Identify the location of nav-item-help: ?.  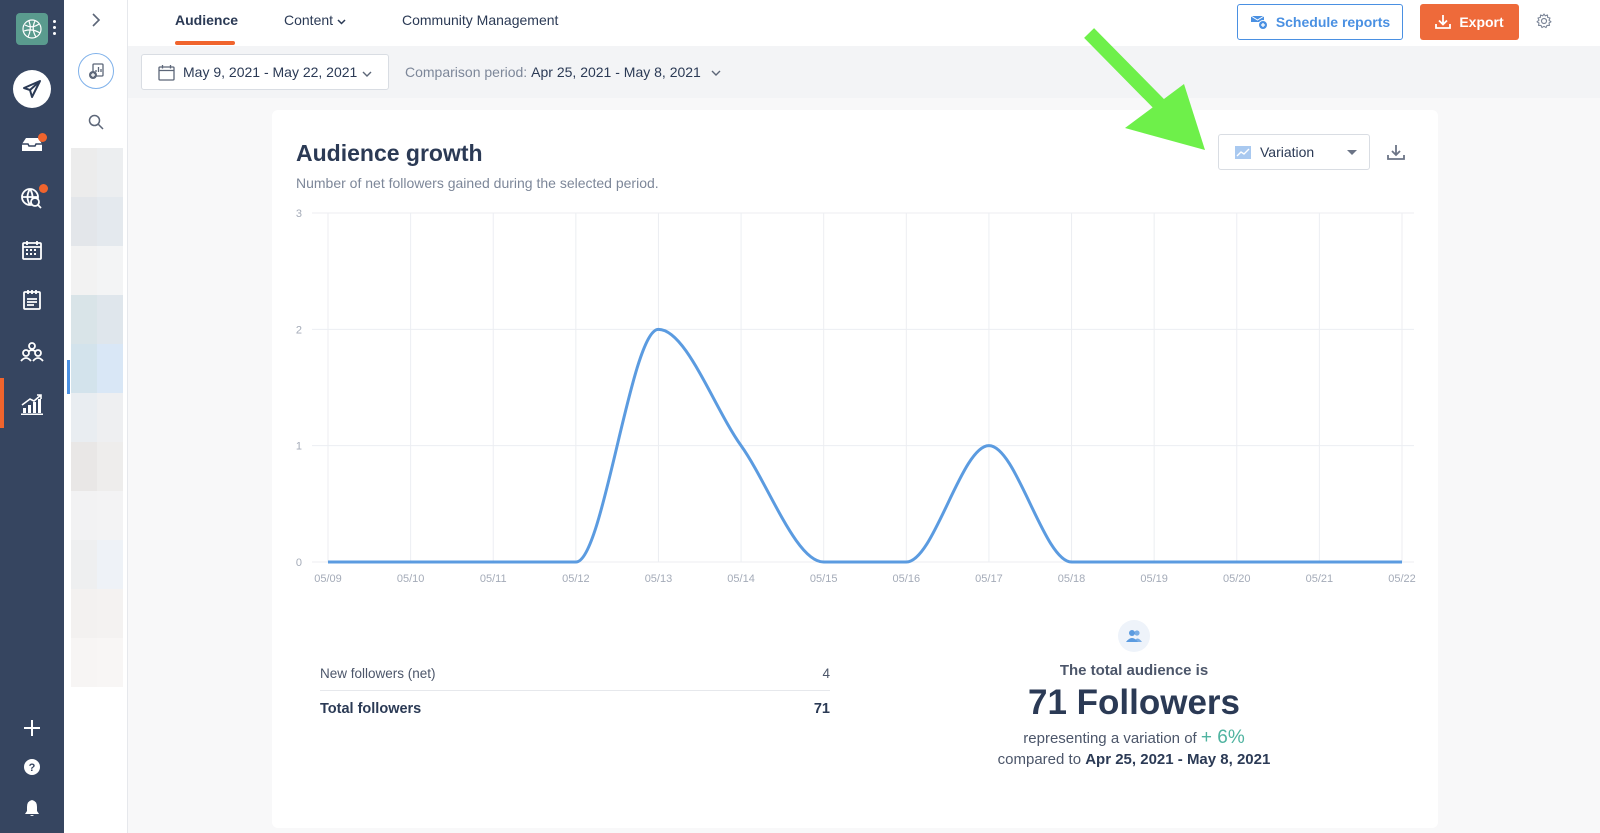
(32, 767).